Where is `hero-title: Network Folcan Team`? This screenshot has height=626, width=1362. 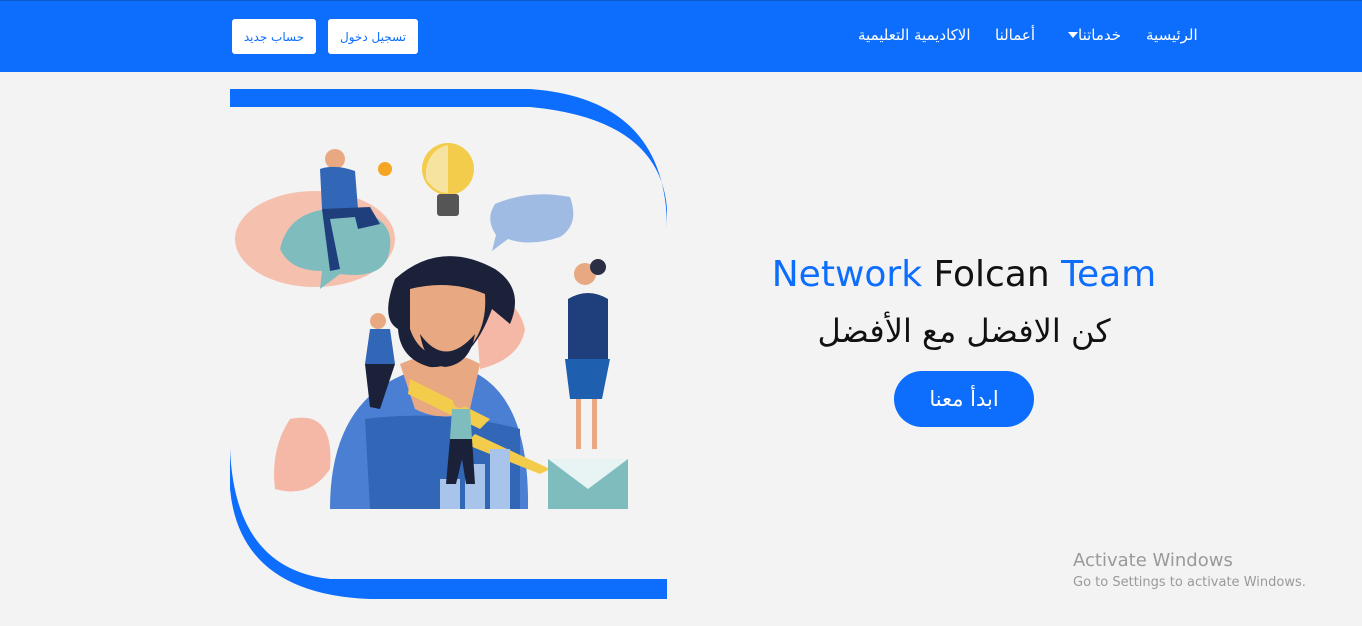
hero-title: Network Folcan Team is located at coordinates (964, 275).